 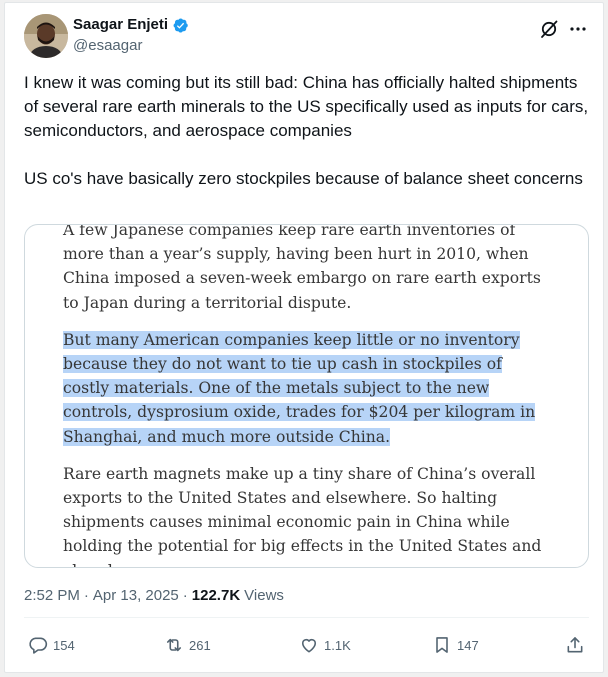 I want to click on repost-button: 261, so click(x=187, y=645).